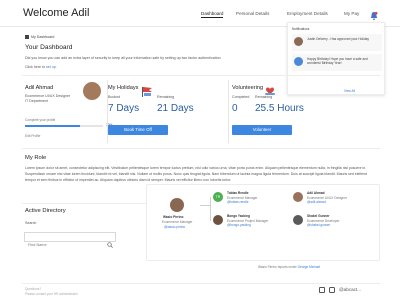 The width and height of the screenshot is (400, 300). Describe the element at coordinates (351, 13) in the screenshot. I see `nav-my-pay: My Pay` at that location.